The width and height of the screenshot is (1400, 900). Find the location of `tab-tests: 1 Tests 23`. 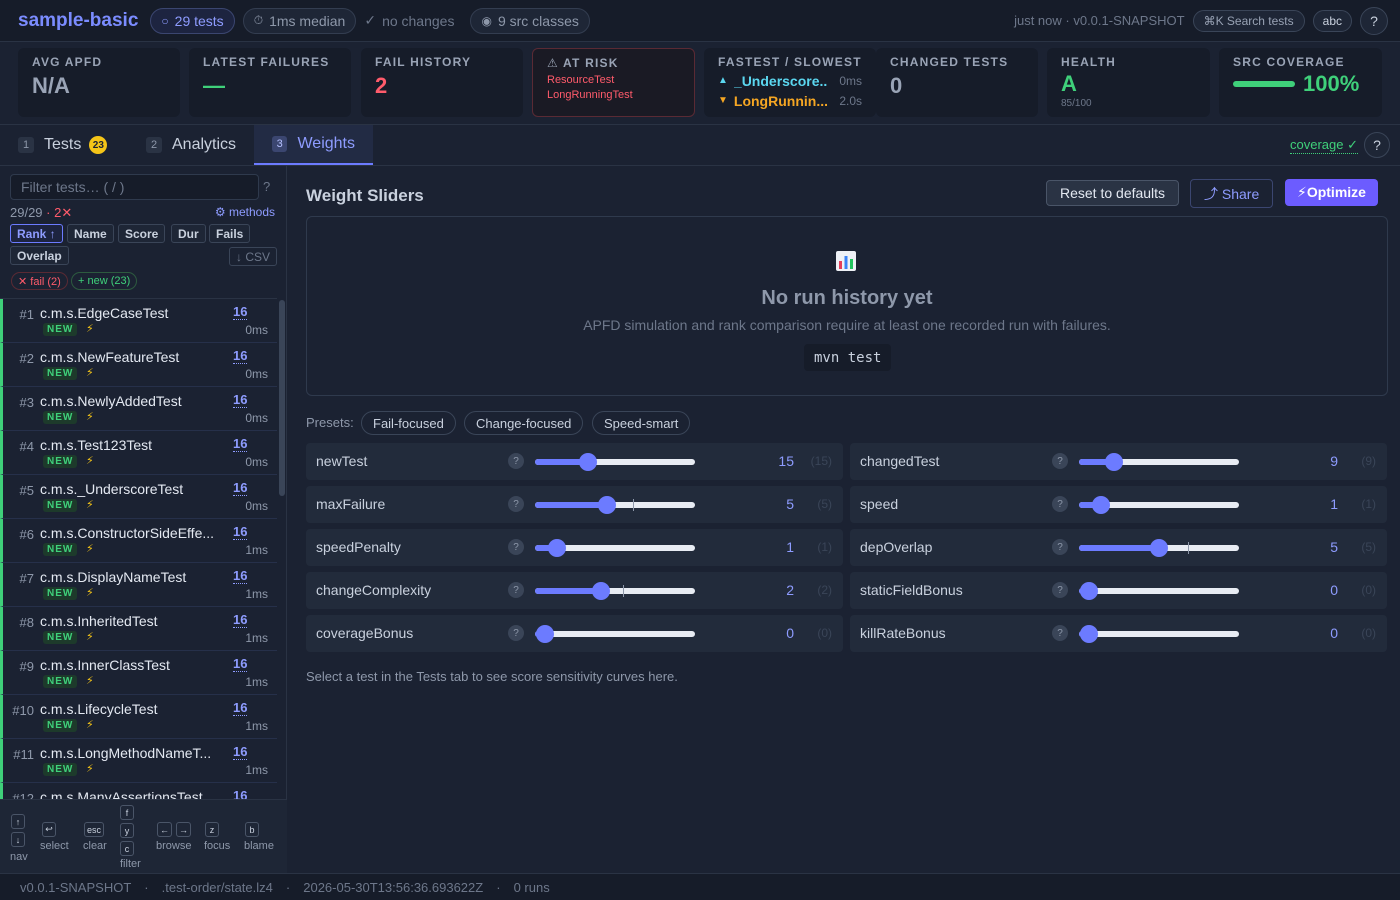

tab-tests: 1 Tests 23 is located at coordinates (62, 145).